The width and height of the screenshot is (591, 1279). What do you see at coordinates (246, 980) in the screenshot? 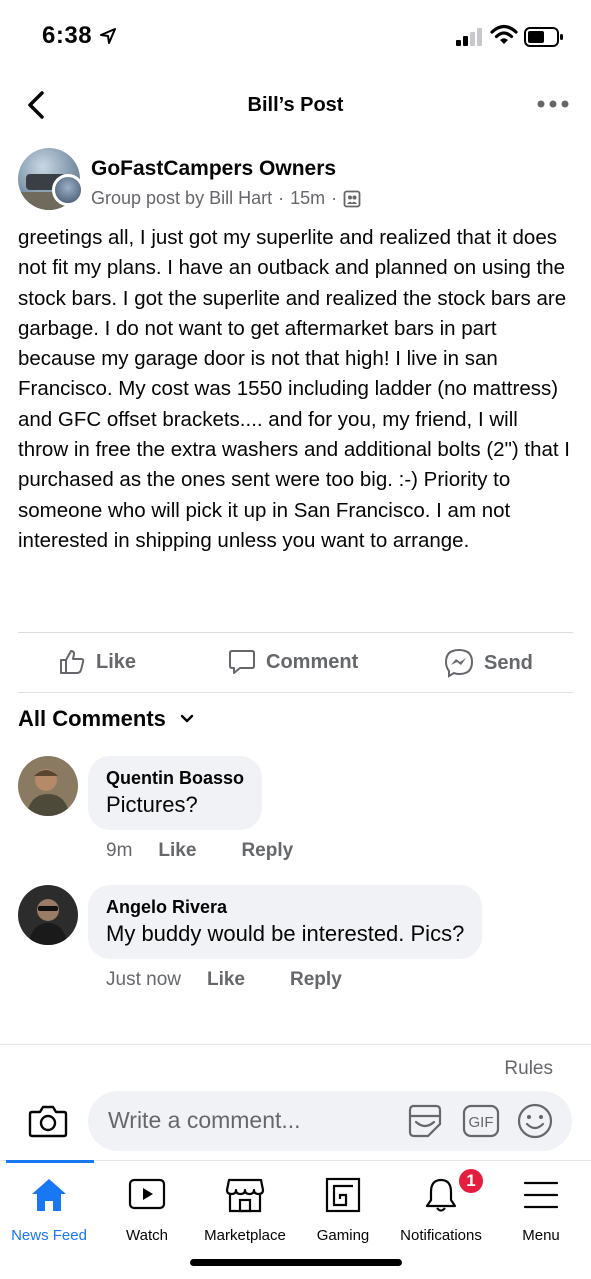
I see `comment-meta: Just now Like Reply` at bounding box center [246, 980].